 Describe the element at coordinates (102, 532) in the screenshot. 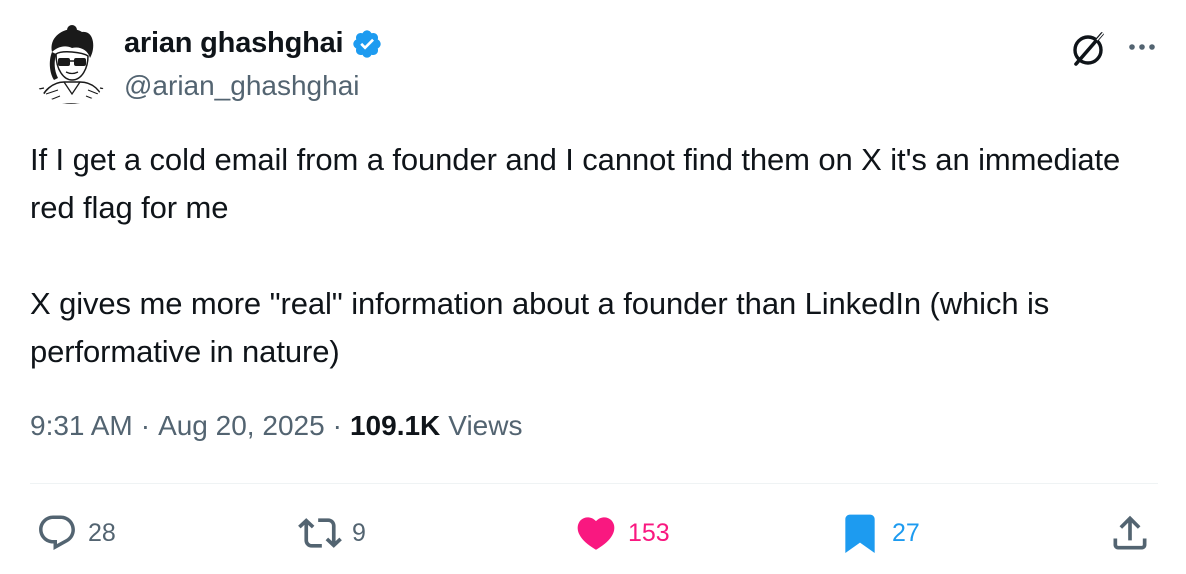

I see `reply-count: 28` at that location.